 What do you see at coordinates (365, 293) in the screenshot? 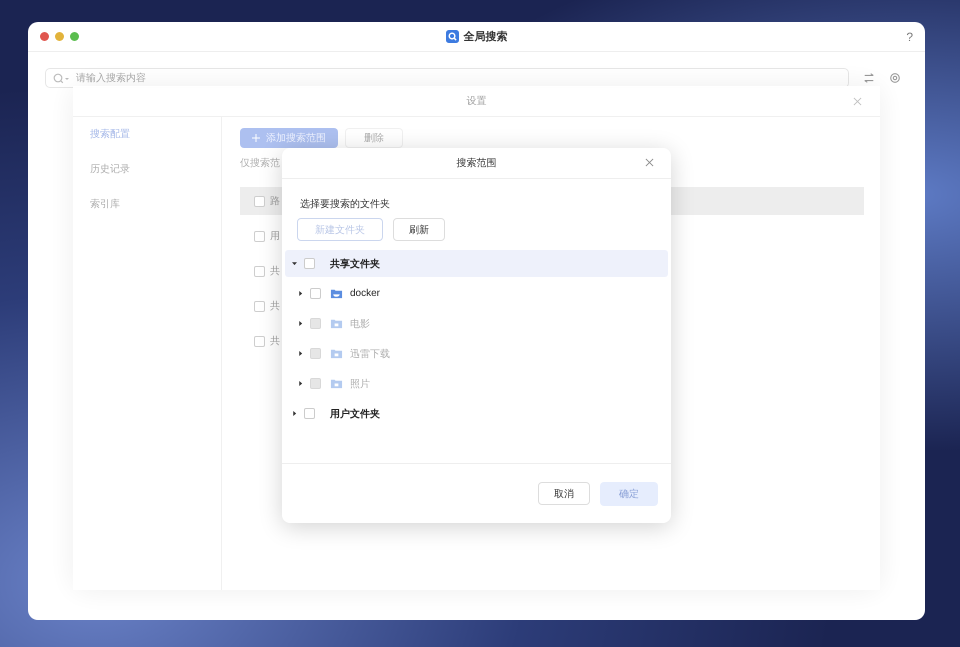
I see `folder-name: docker` at bounding box center [365, 293].